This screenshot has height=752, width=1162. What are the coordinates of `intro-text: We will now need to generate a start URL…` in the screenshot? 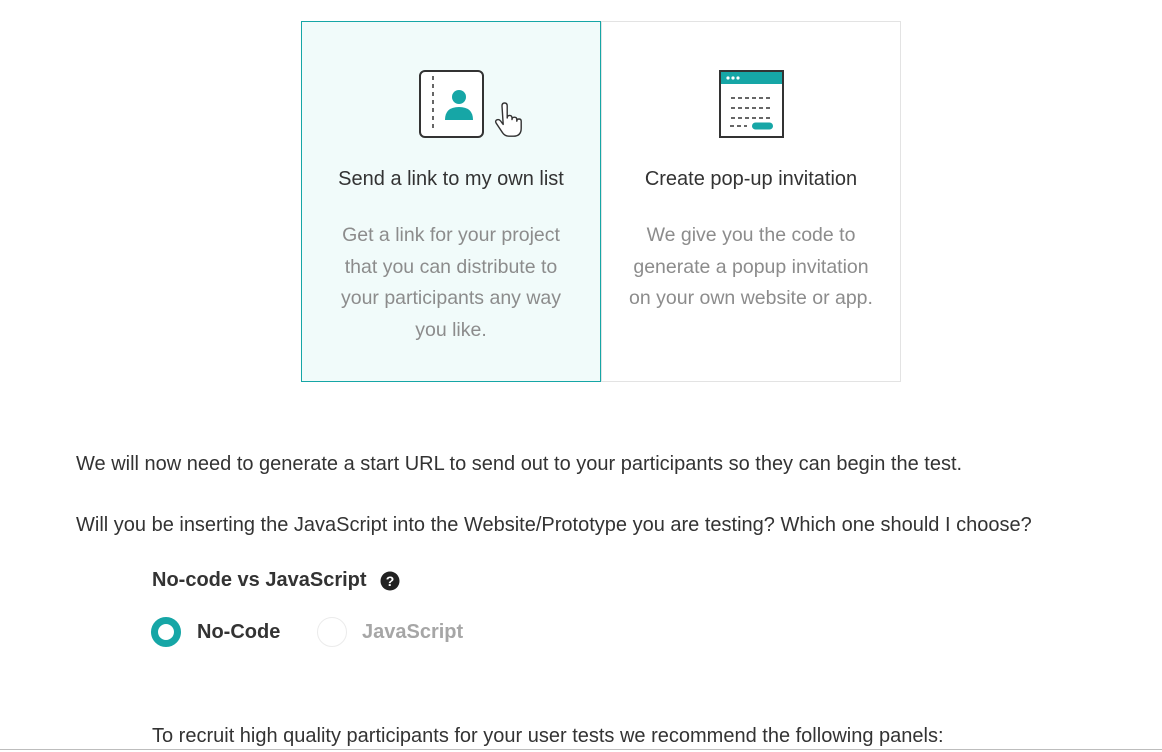 It's located at (519, 464).